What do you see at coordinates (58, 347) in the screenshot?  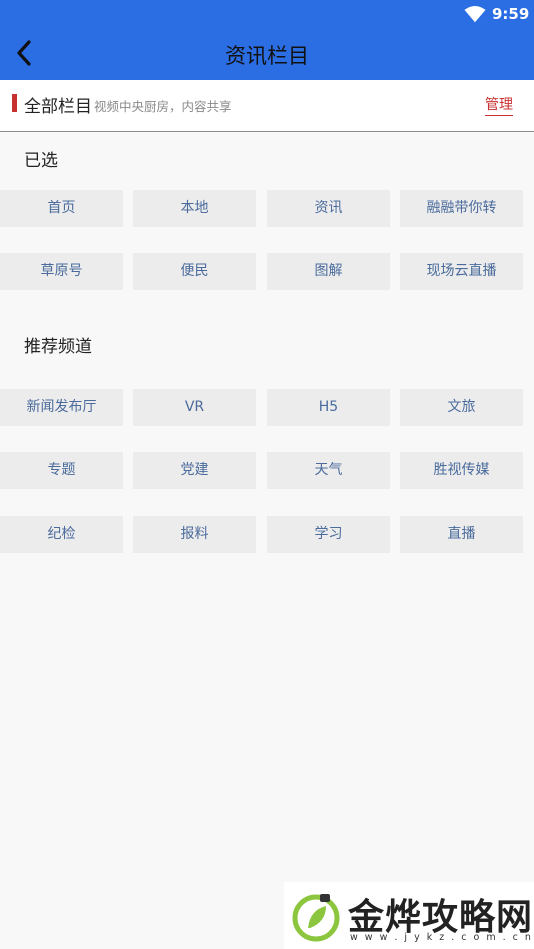 I see `recommended-title: 推荐频道` at bounding box center [58, 347].